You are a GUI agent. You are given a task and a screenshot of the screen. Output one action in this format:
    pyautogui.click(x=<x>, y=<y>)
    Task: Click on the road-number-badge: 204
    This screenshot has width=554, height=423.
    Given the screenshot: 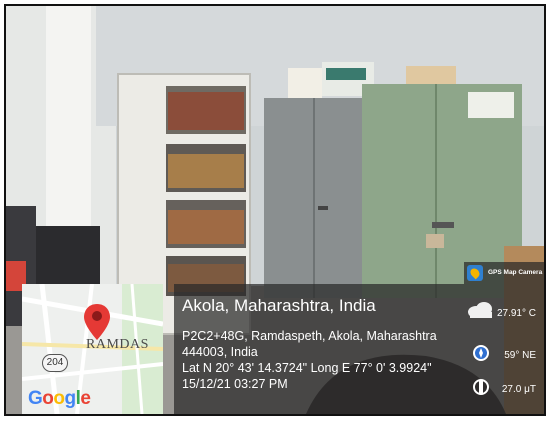 What is the action you would take?
    pyautogui.click(x=55, y=363)
    